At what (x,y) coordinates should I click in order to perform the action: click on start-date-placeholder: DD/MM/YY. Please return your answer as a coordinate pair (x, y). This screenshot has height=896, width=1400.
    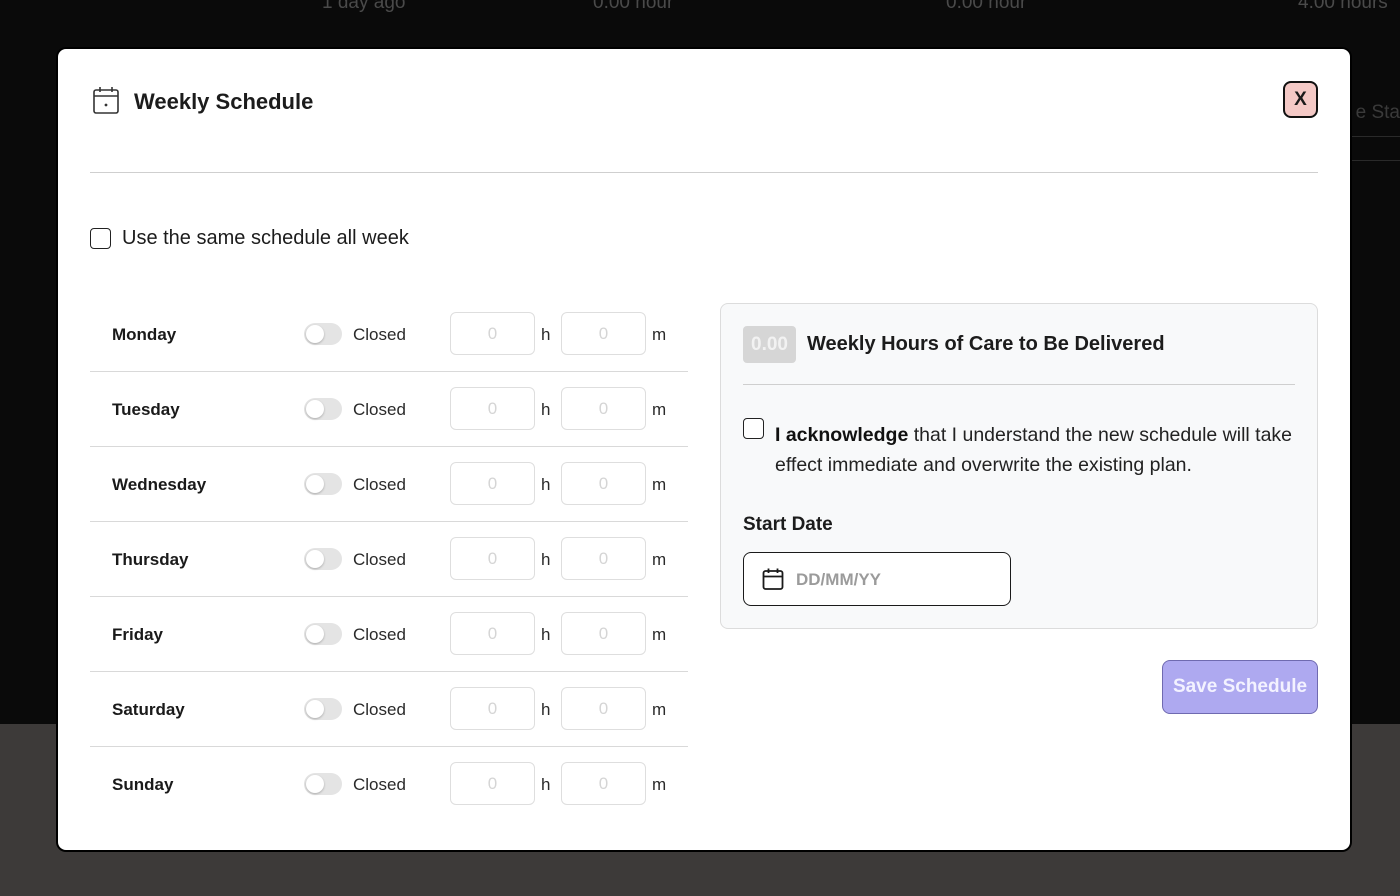
    Looking at the image, I should click on (838, 579).